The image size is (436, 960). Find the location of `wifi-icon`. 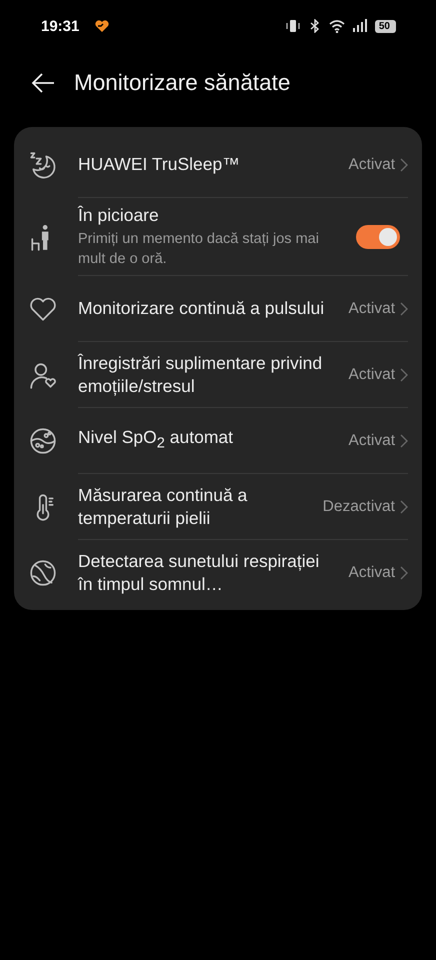

wifi-icon is located at coordinates (336, 26).